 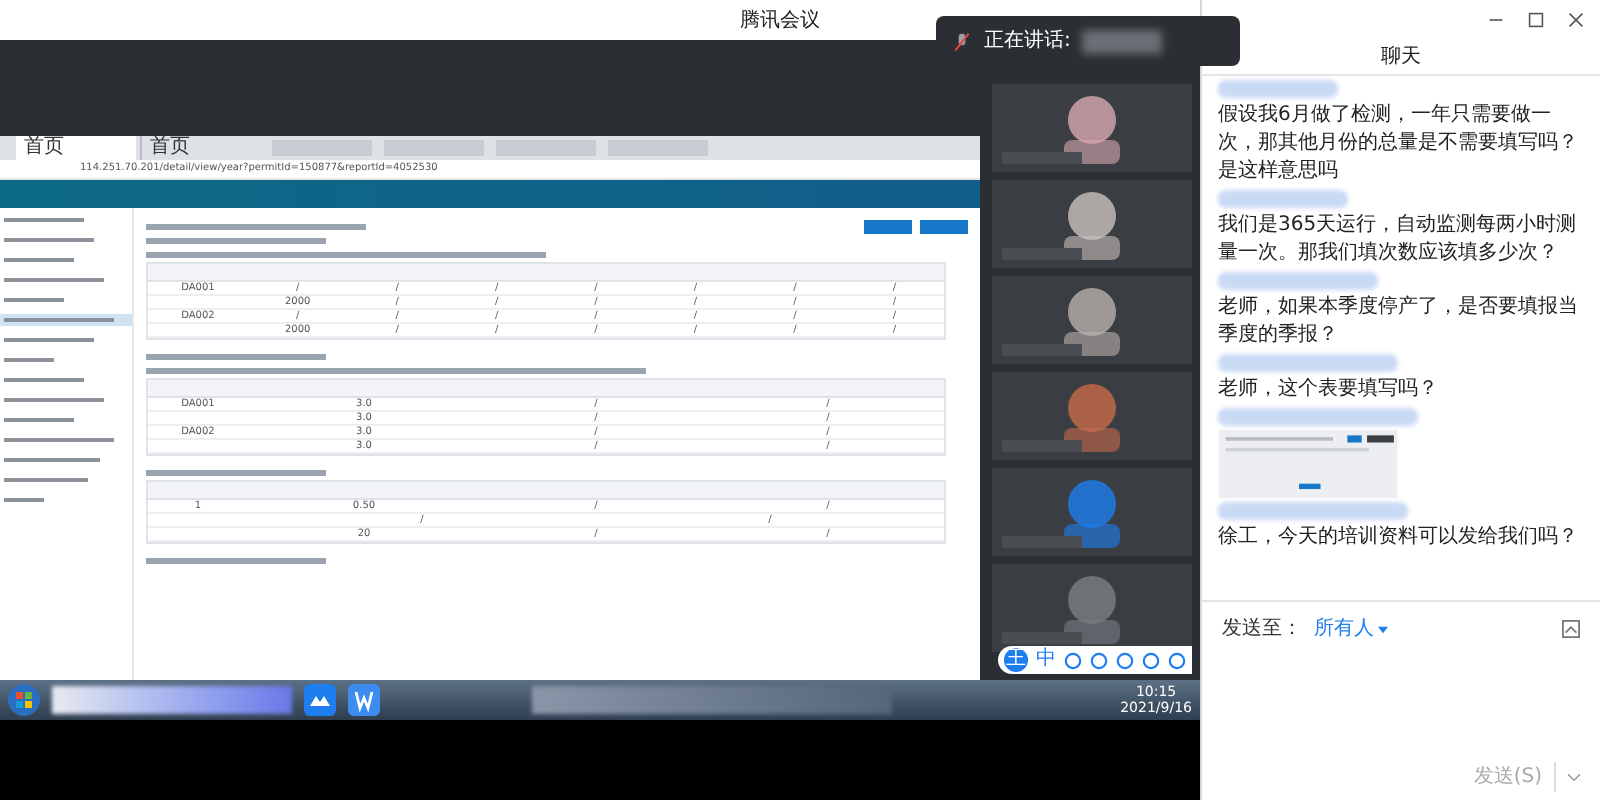 I want to click on maximize-icon, so click(x=1536, y=20).